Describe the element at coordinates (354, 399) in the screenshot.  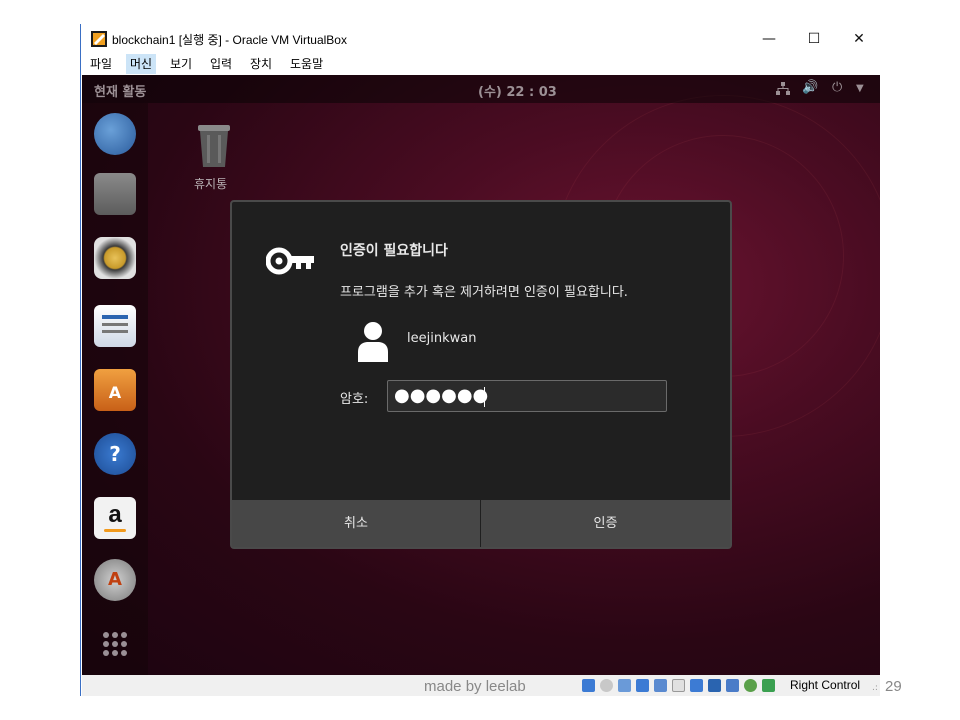
I see `password-label: 암호:` at that location.